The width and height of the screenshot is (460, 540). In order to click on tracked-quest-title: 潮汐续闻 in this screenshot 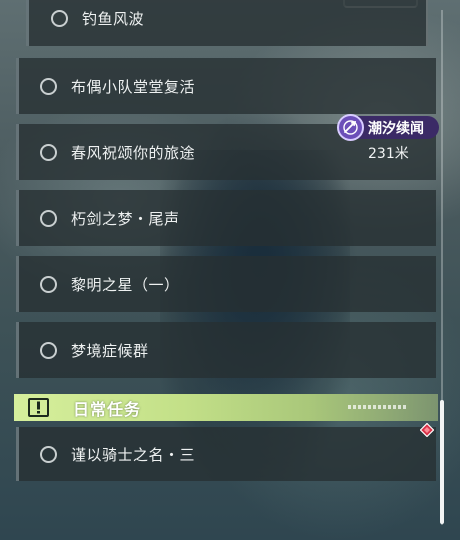, I will do `click(396, 128)`.